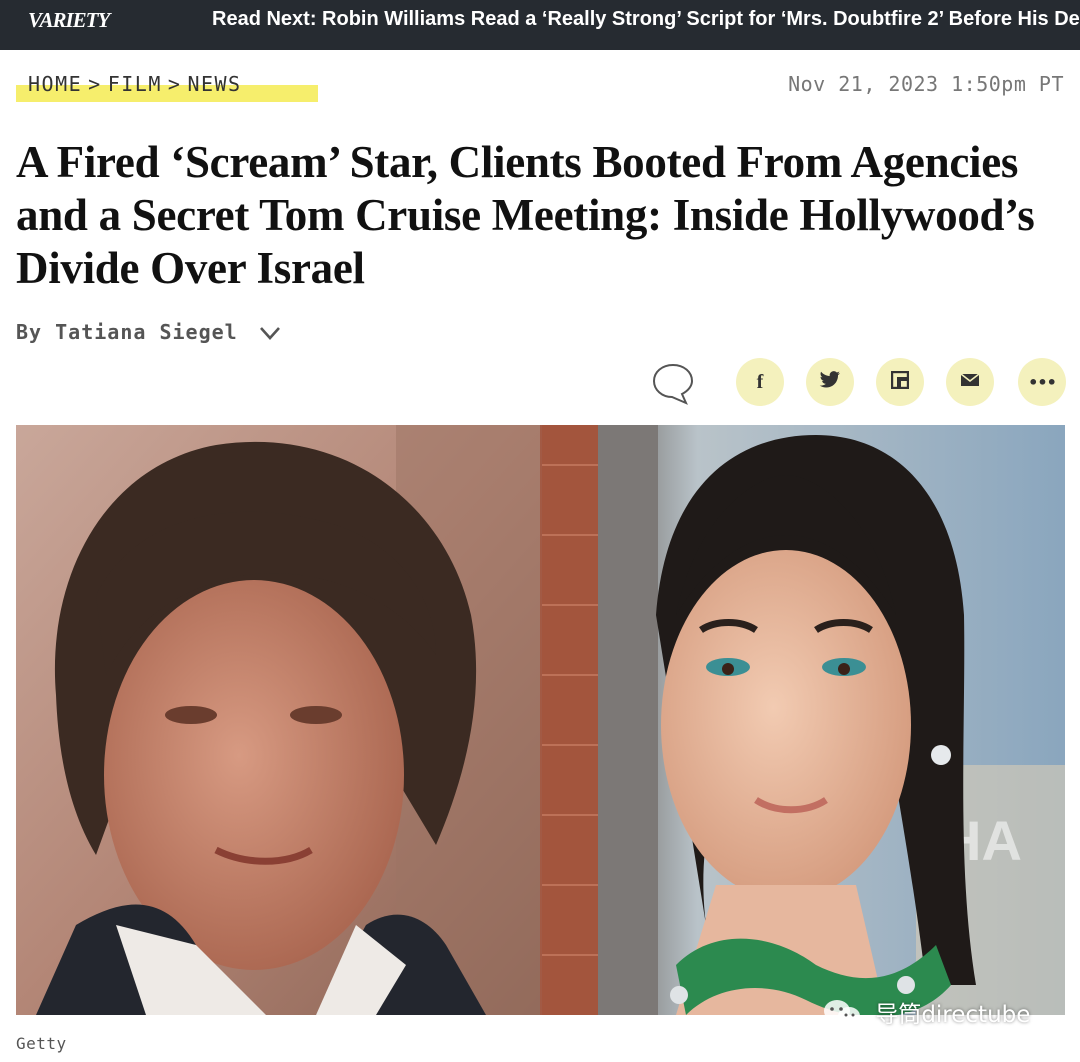  I want to click on image-credit: Getty, so click(41, 1043).